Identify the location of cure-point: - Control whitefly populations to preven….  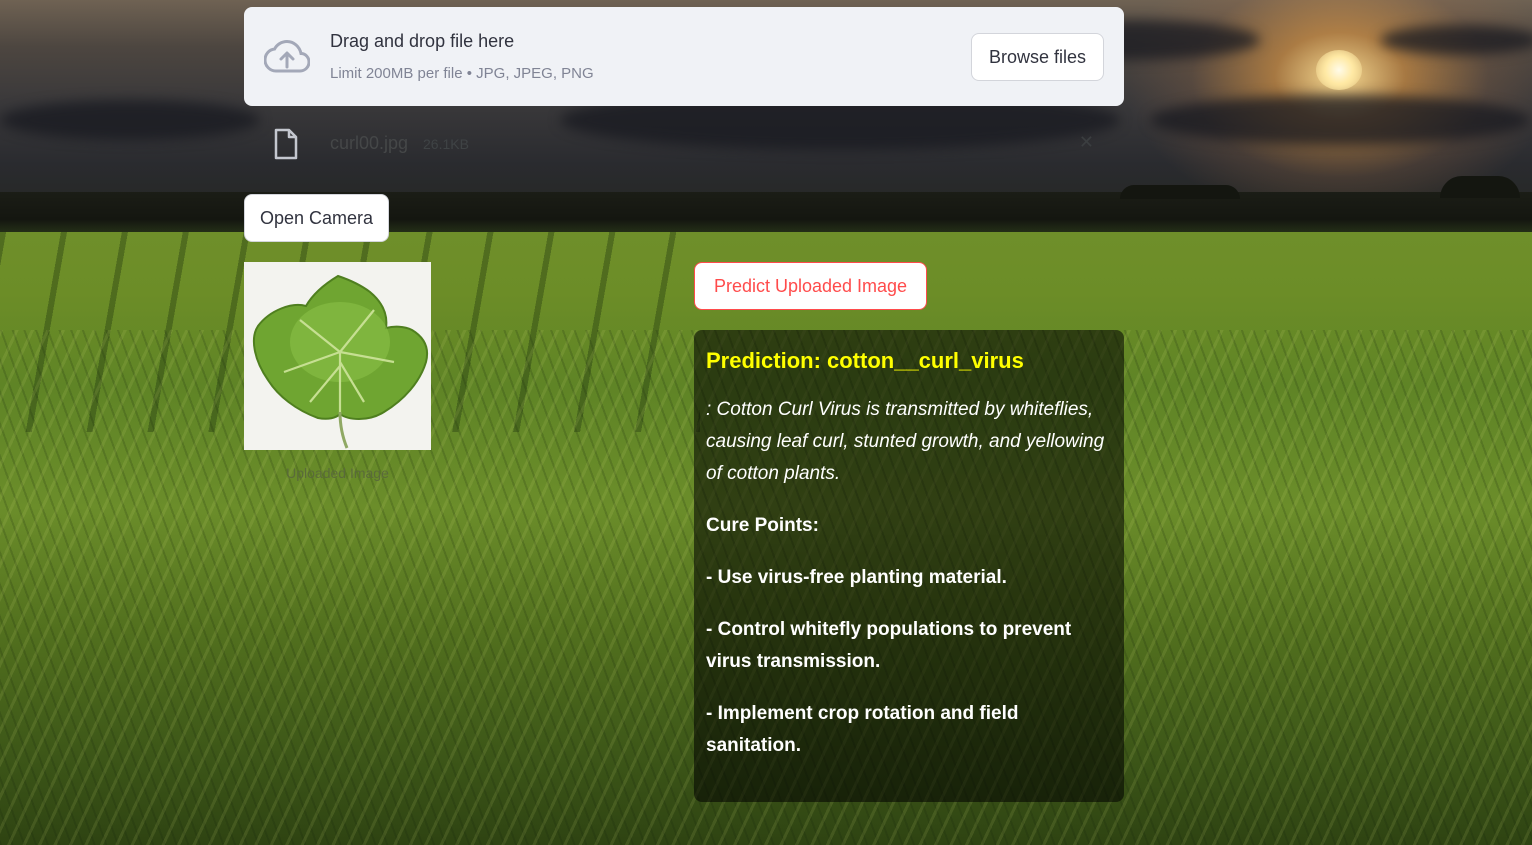
(889, 645).